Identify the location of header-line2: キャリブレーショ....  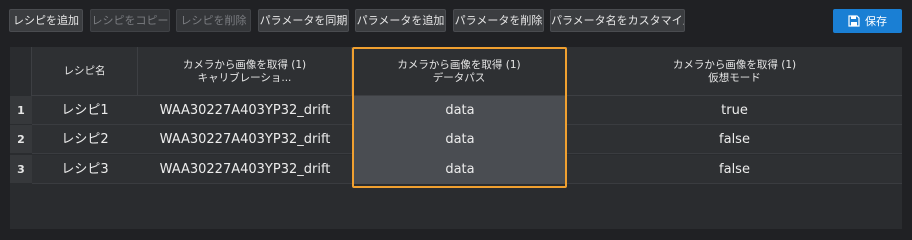
(244, 77).